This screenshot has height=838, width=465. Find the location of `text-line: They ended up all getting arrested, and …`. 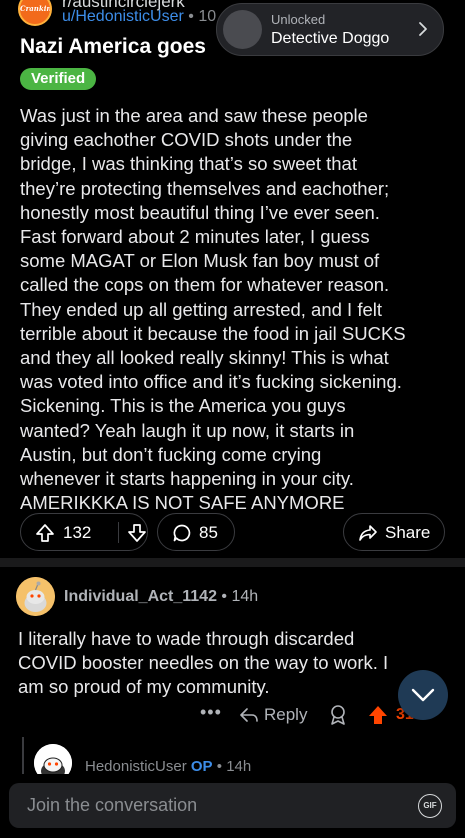

text-line: They ended up all getting arrested, and … is located at coordinates (201, 309).